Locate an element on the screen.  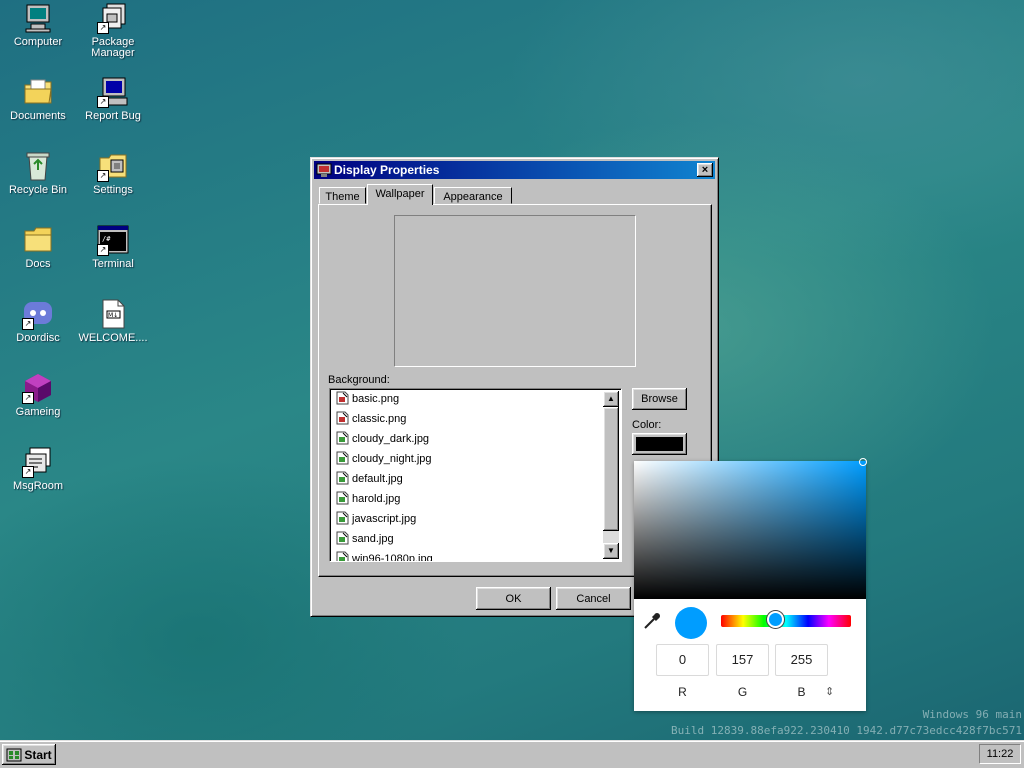
tab-wallpaper: Wallpaper is located at coordinates (400, 194).